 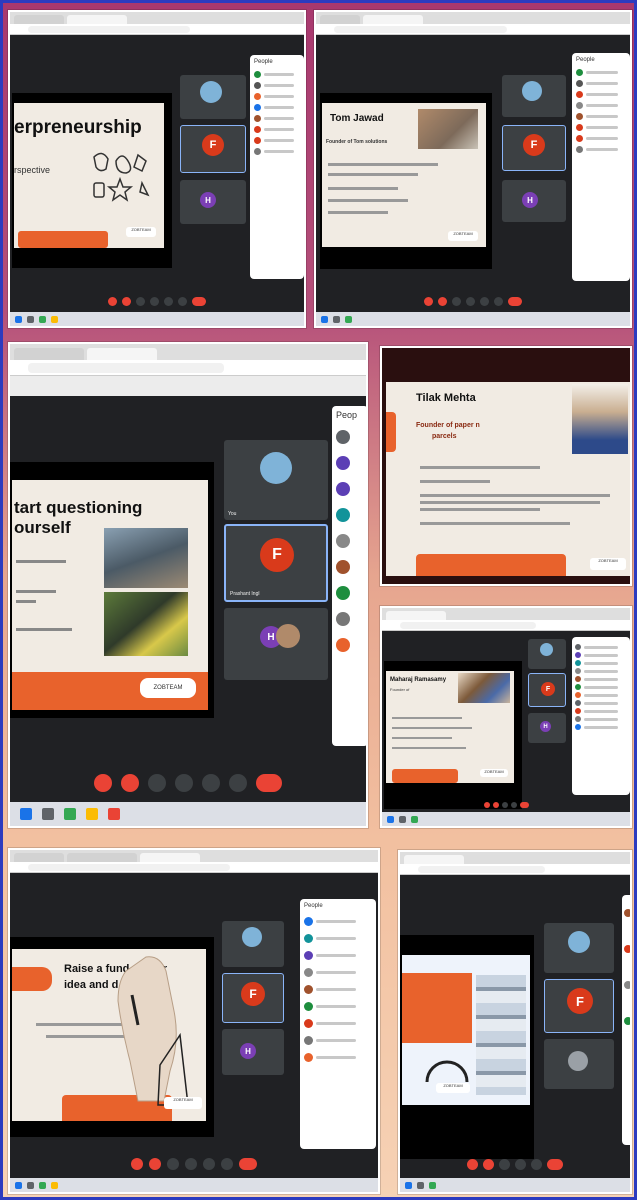 I want to click on participant-tile-f: F Prashant Ingl, so click(x=276, y=563).